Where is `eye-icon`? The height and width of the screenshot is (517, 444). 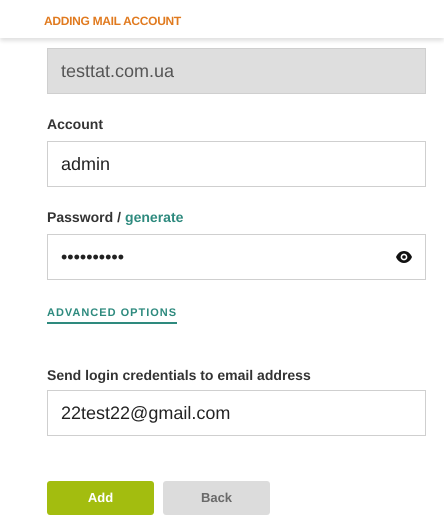
eye-icon is located at coordinates (404, 257).